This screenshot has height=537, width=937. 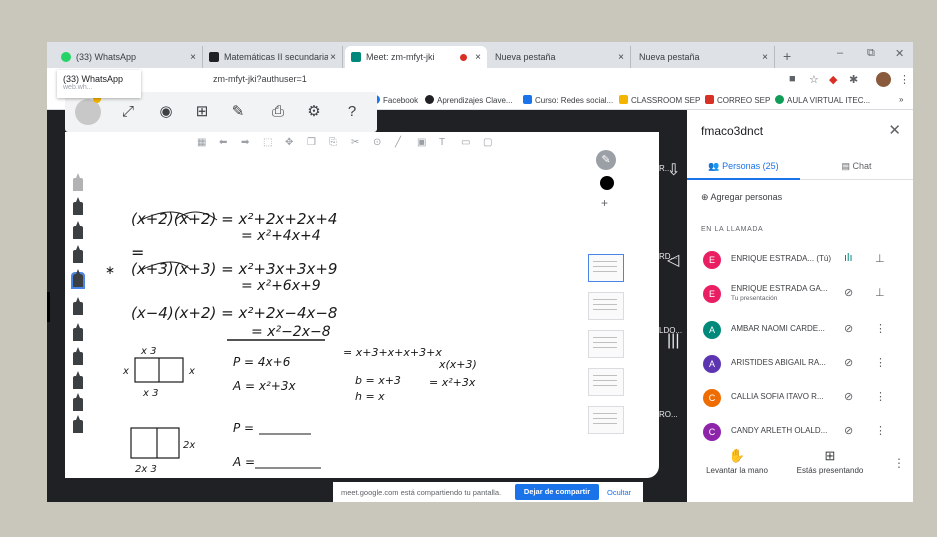 What do you see at coordinates (606, 268) in the screenshot?
I see `page-thumb-selected` at bounding box center [606, 268].